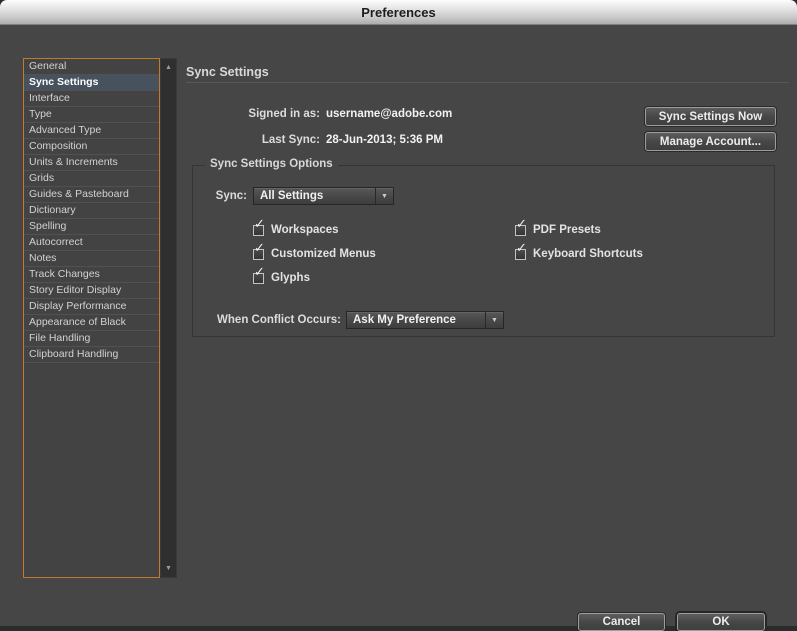 Image resolution: width=797 pixels, height=631 pixels. I want to click on checkbox-keyboard-shortcuts: ✓ Keyboard Shortcuts, so click(579, 251).